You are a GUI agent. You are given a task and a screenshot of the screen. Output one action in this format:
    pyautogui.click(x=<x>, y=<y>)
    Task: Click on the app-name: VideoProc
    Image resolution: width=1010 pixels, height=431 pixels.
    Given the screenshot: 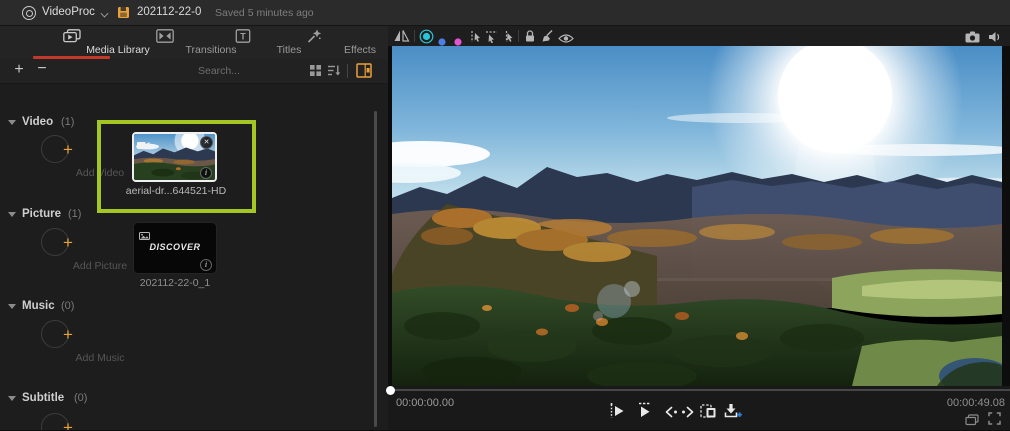 What is the action you would take?
    pyautogui.click(x=68, y=12)
    